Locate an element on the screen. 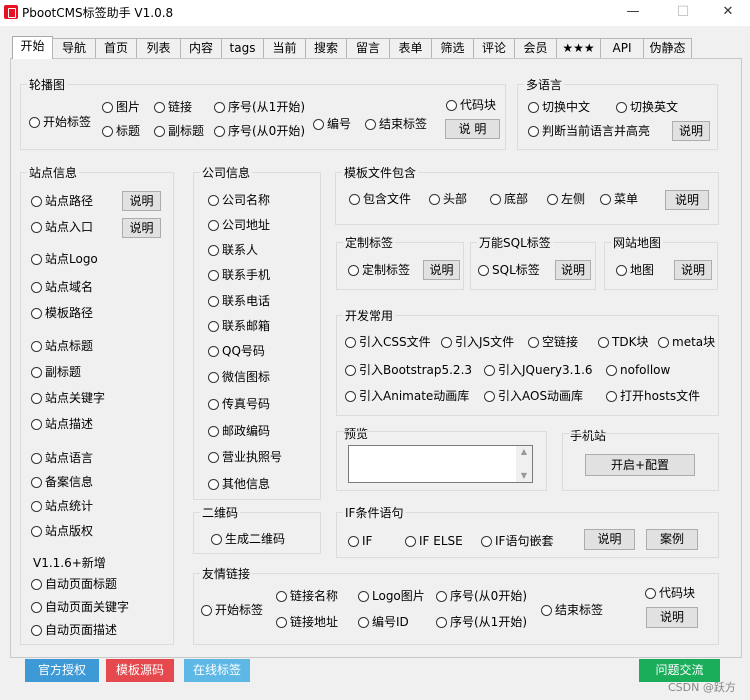  tab-15: 伪静态 is located at coordinates (667, 48).